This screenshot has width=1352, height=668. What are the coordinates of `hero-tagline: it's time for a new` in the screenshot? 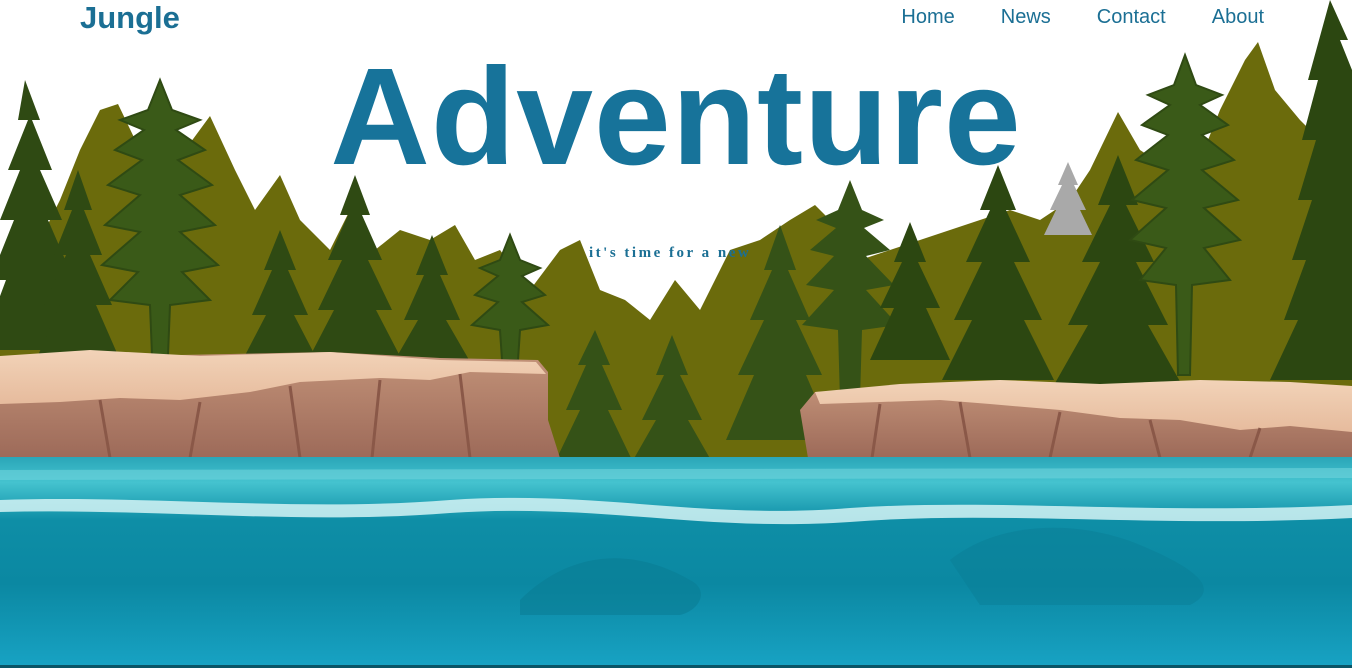 It's located at (670, 253).